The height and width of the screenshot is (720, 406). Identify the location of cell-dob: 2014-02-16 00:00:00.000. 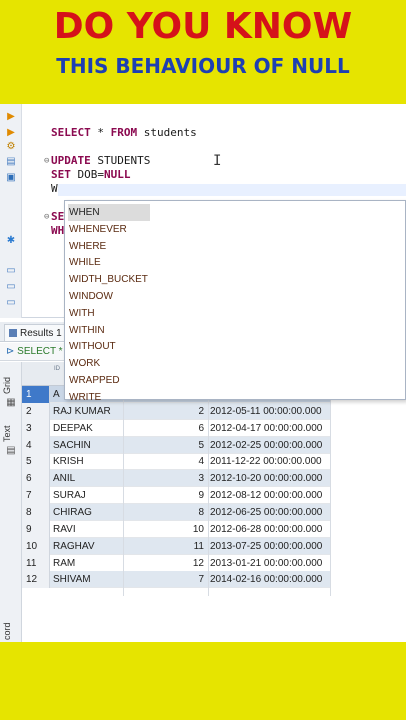
(270, 579).